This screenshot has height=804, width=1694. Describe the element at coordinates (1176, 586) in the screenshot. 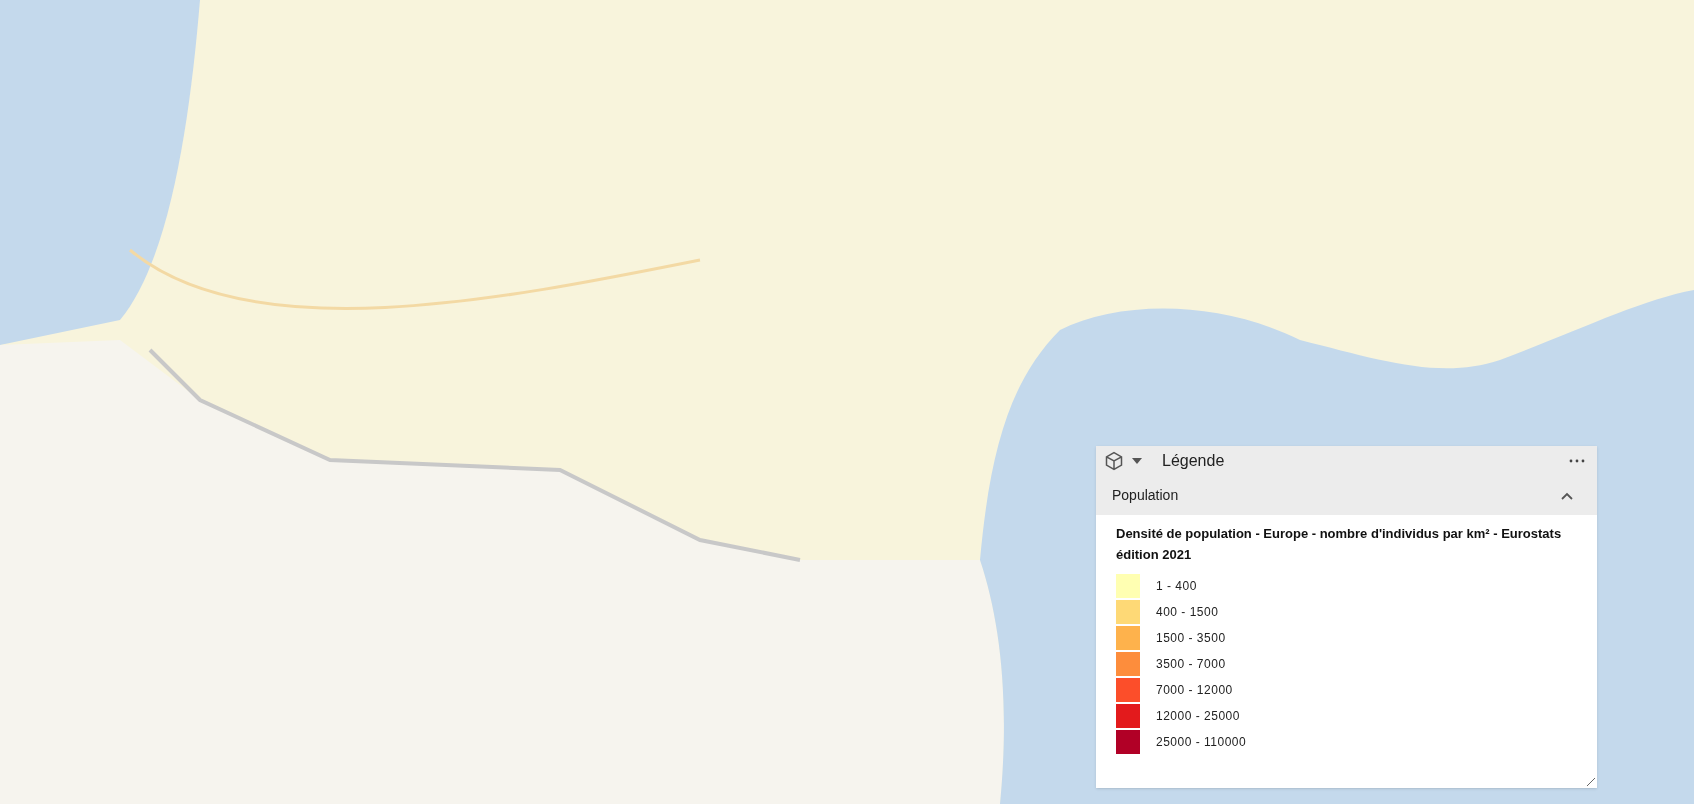

I see `class-label: 1 - 400` at that location.